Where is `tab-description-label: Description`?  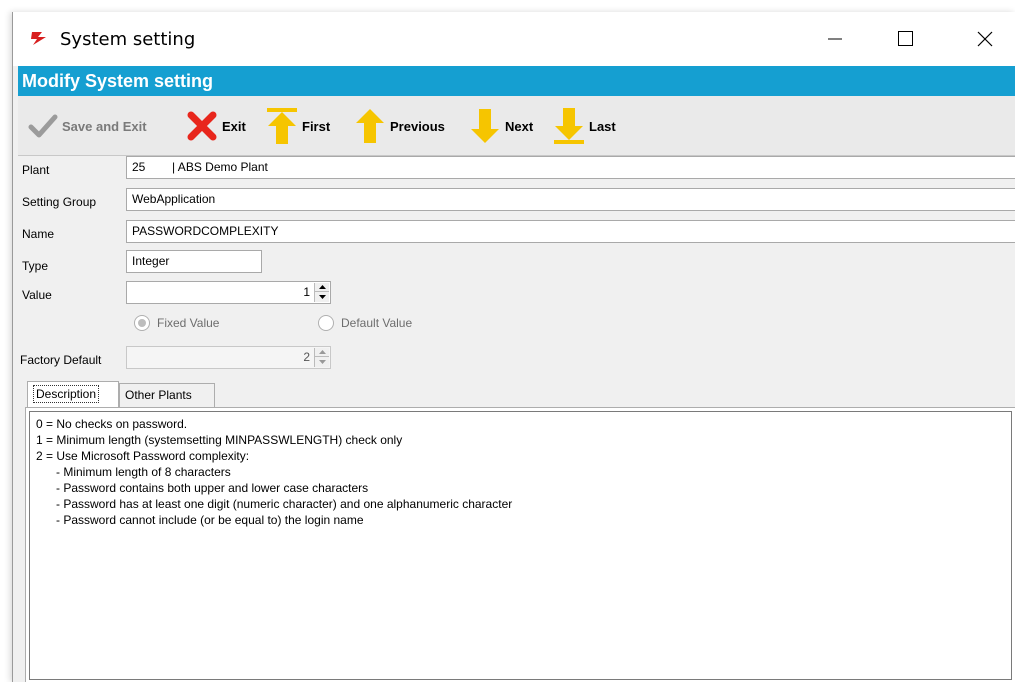
tab-description-label: Description is located at coordinates (66, 394).